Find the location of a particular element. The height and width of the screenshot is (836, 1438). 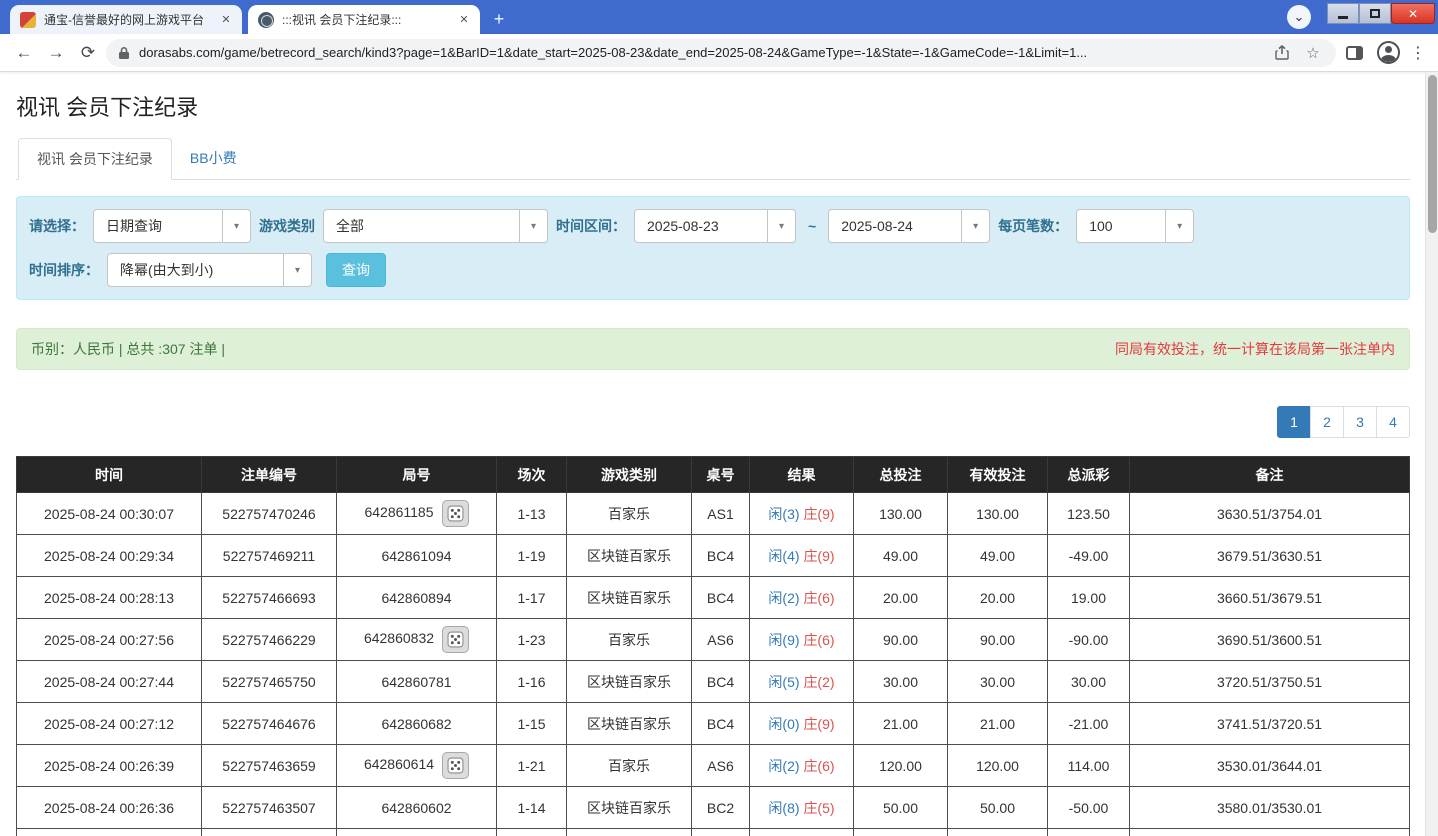

date-end-select: 2025-08-24 ▾ is located at coordinates (909, 226).